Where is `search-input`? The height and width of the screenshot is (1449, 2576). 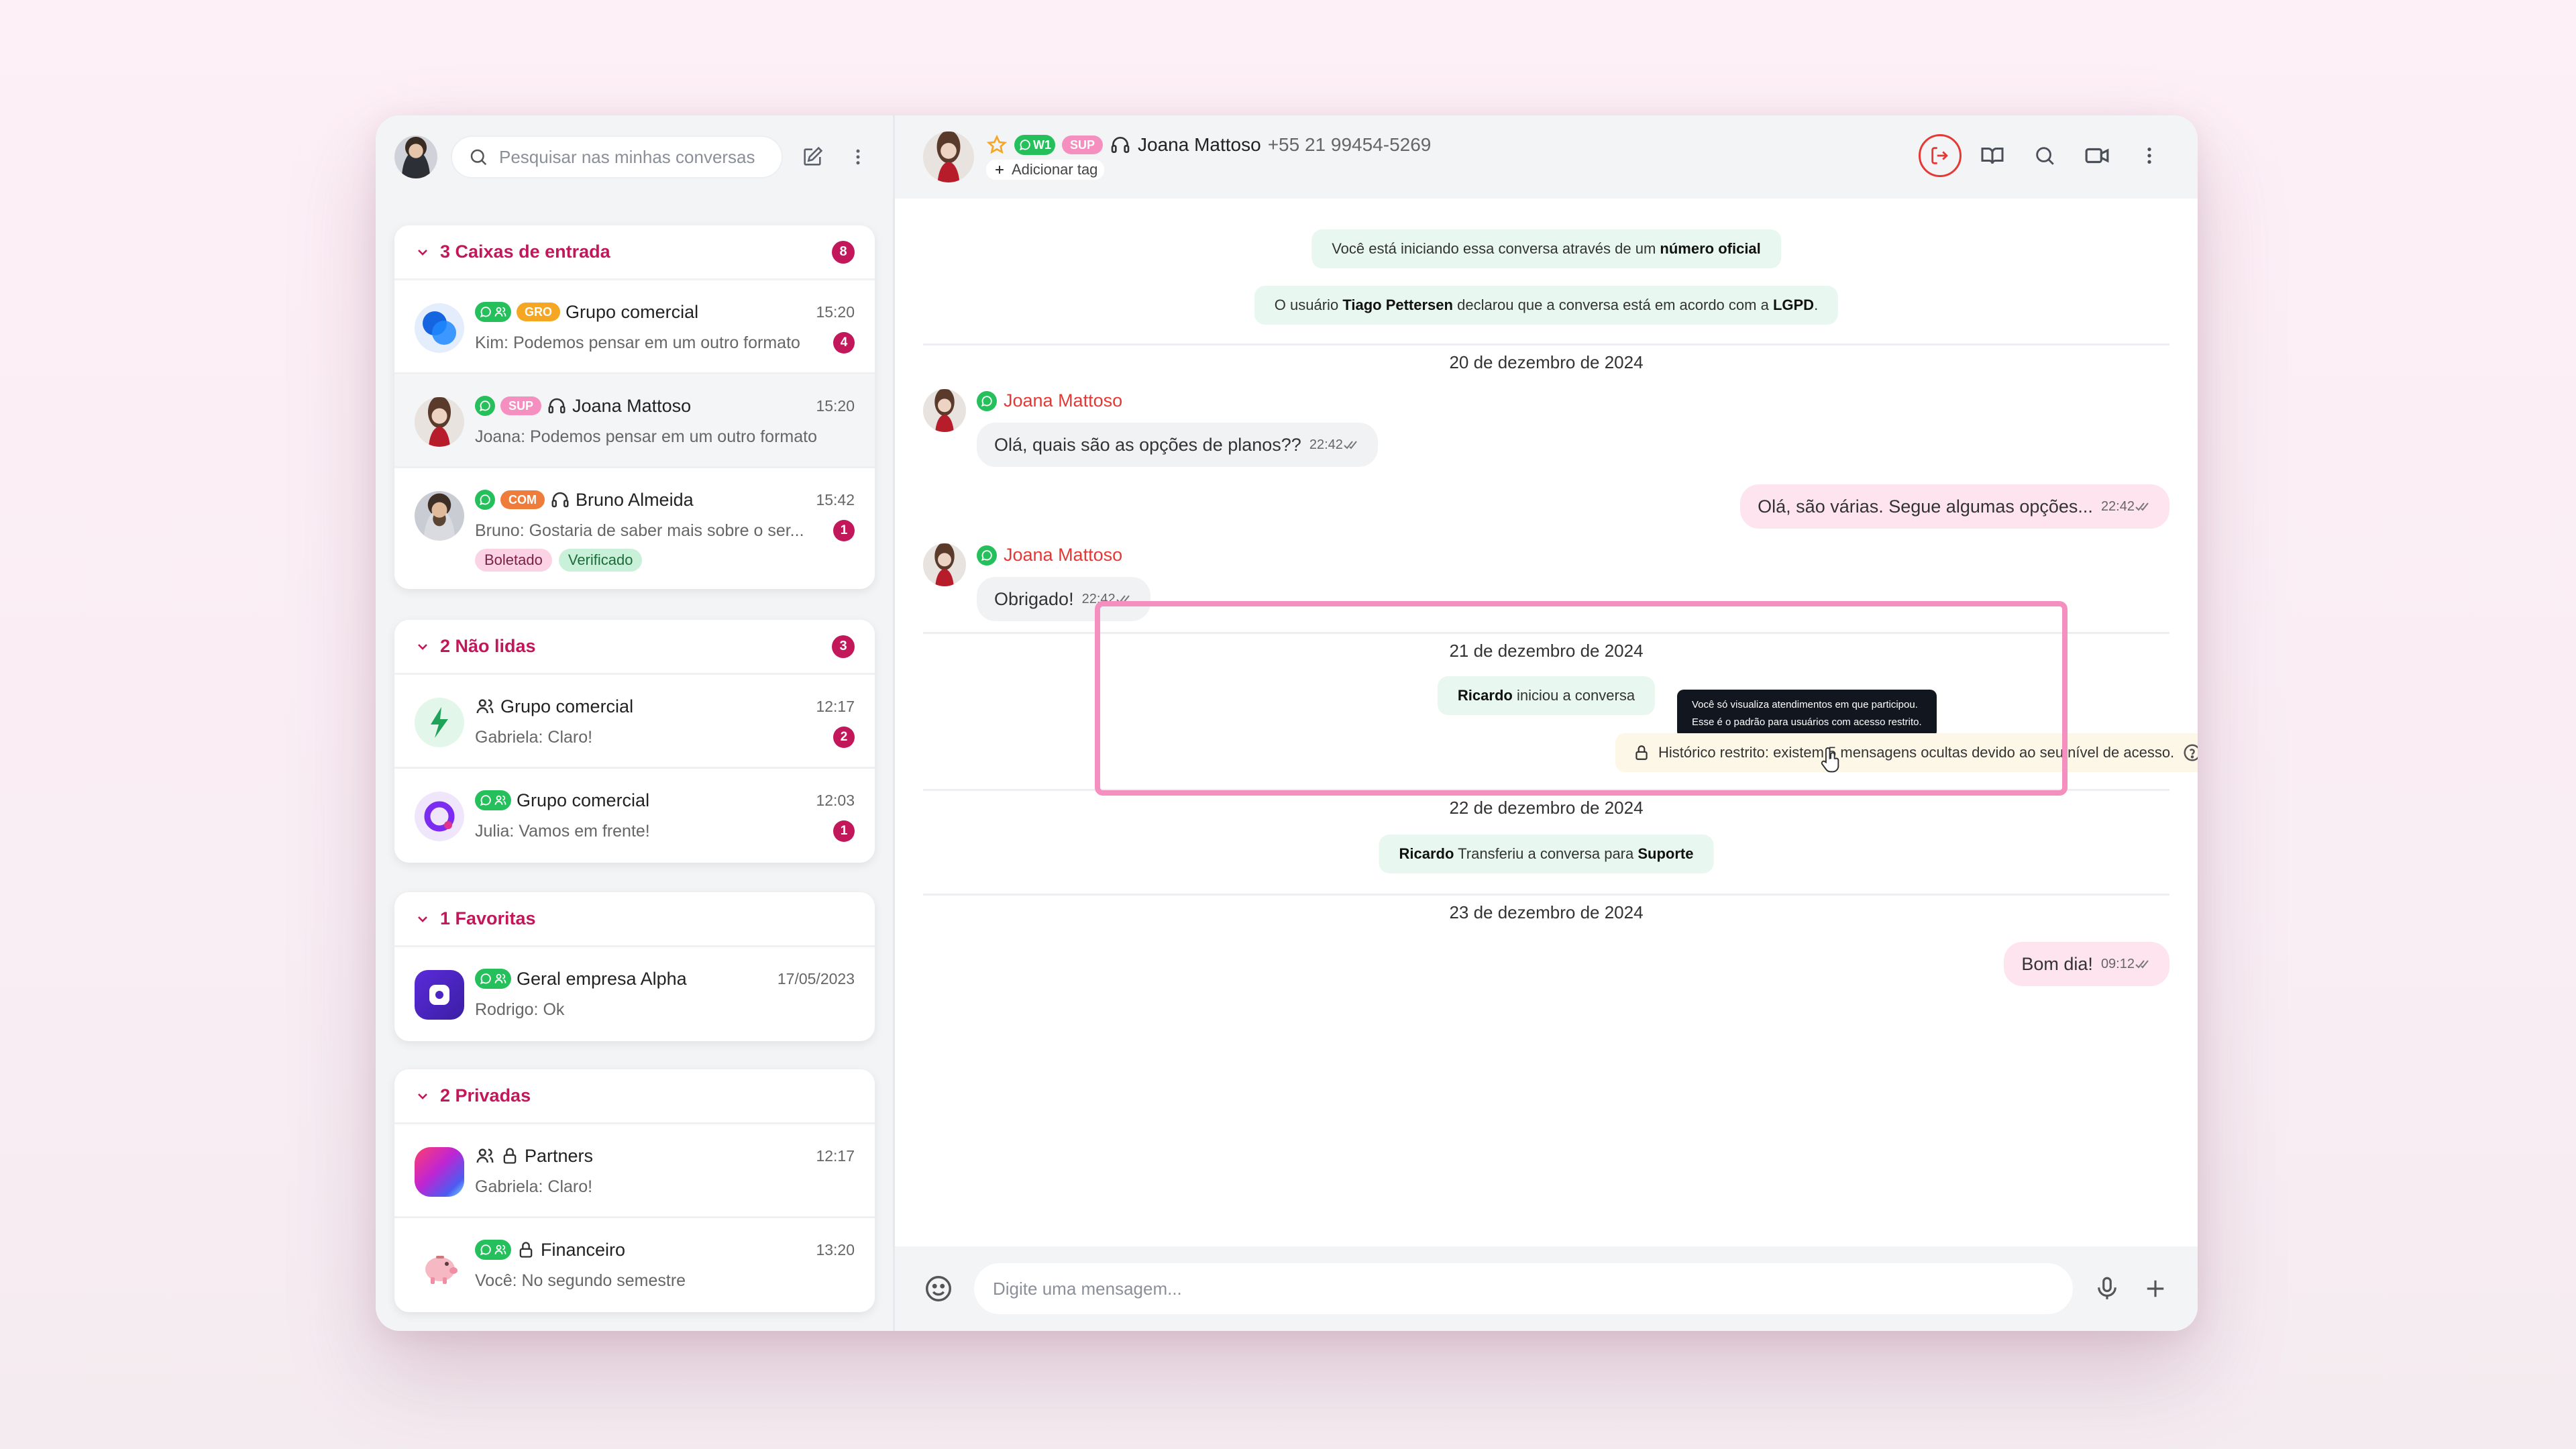 search-input is located at coordinates (632, 157).